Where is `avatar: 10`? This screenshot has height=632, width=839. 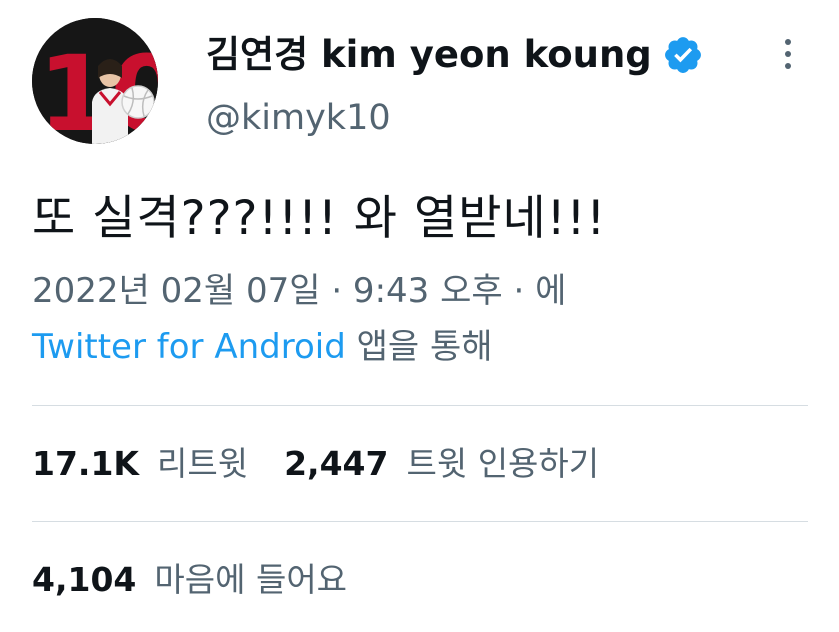 avatar: 10 is located at coordinates (95, 81).